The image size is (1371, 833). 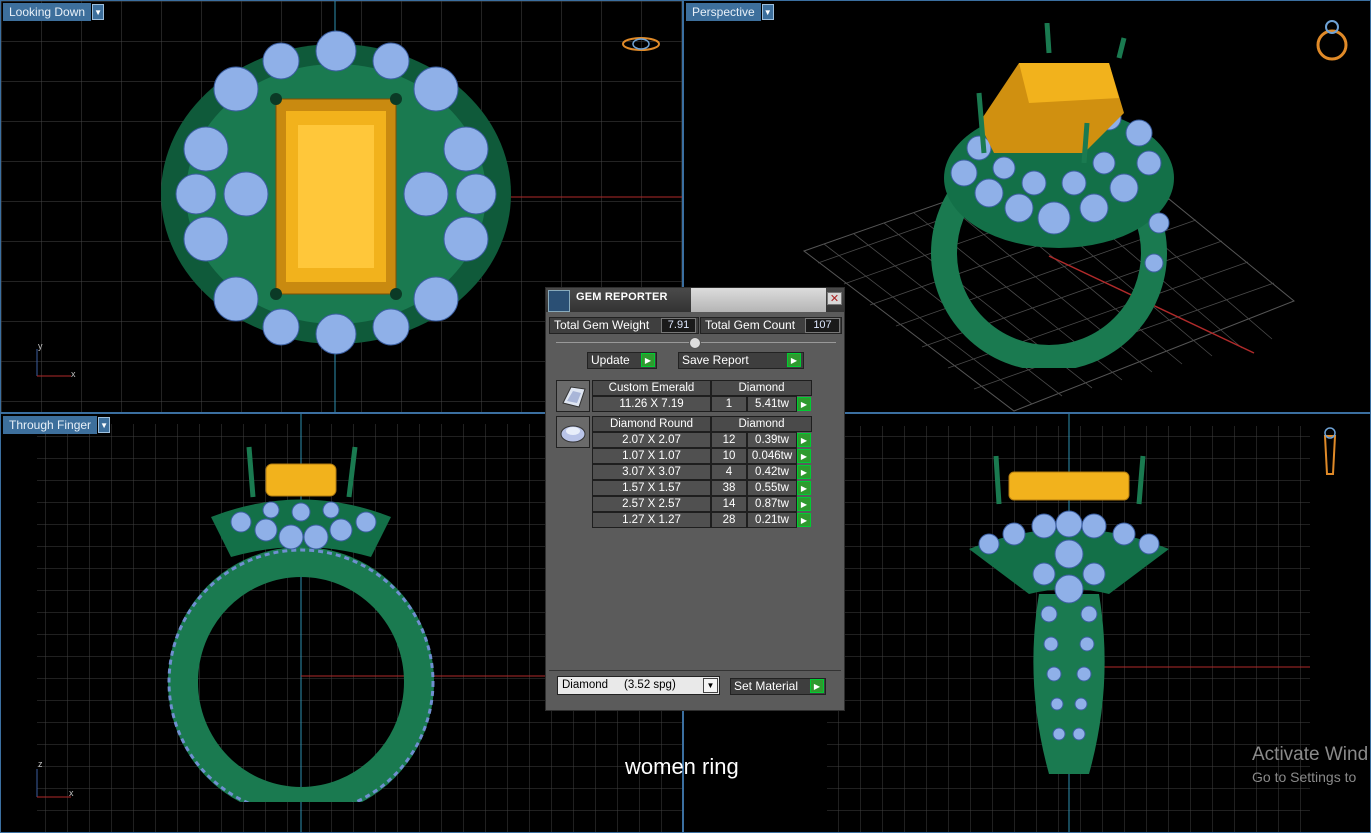 I want to click on gem-count: 14, so click(x=729, y=504).